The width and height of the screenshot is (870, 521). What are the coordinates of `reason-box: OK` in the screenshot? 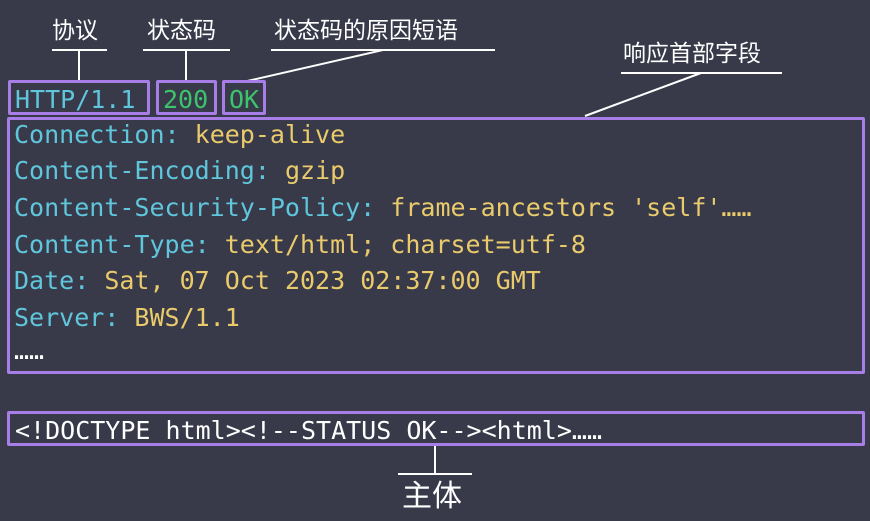 It's located at (244, 97).